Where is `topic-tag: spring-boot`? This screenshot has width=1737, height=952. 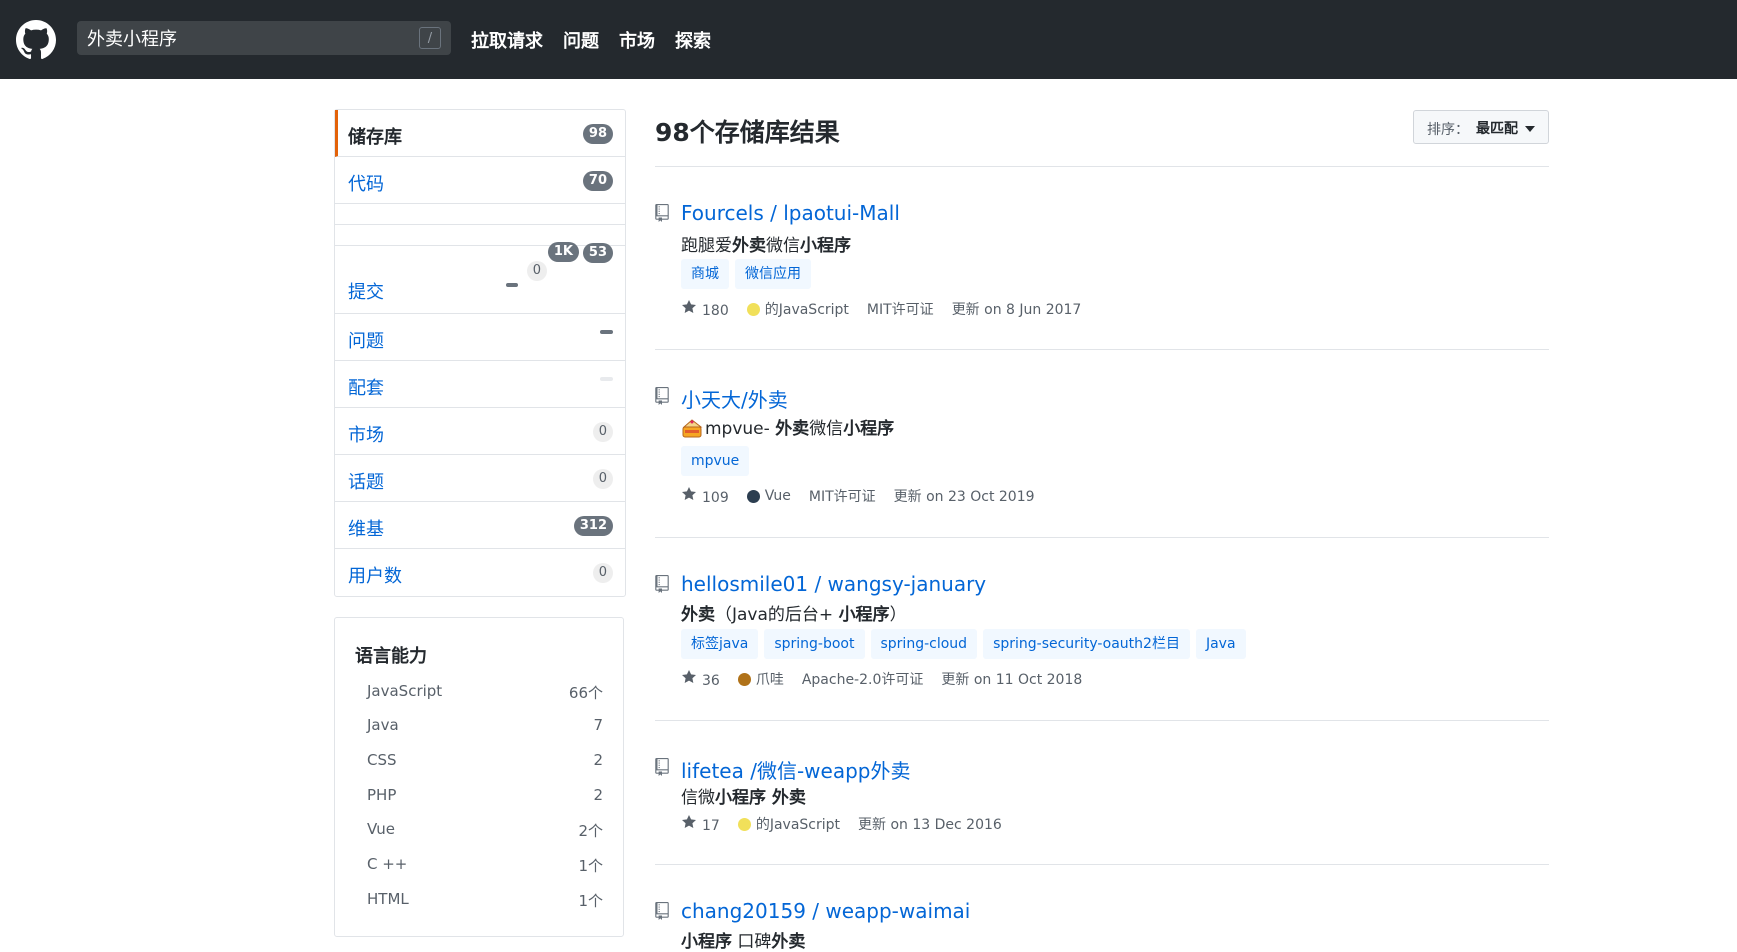
topic-tag: spring-boot is located at coordinates (814, 644).